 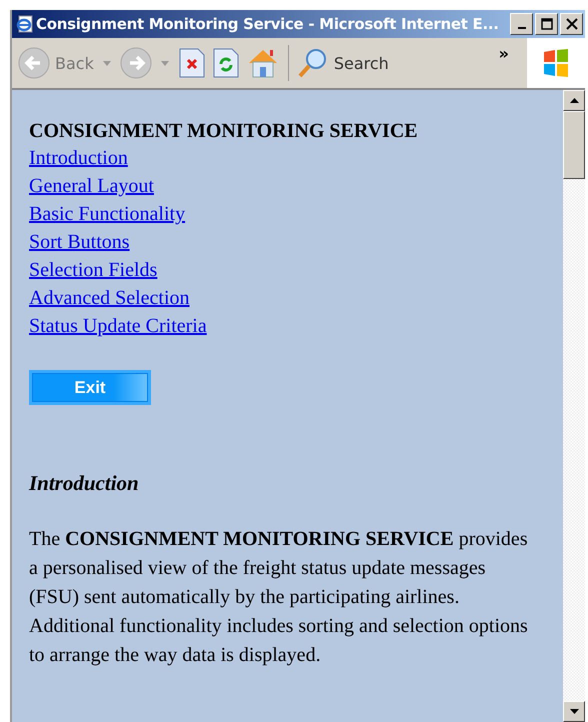 What do you see at coordinates (224, 131) in the screenshot?
I see `page-heading: CONSIGNMENT MONITORING SERVICE` at bounding box center [224, 131].